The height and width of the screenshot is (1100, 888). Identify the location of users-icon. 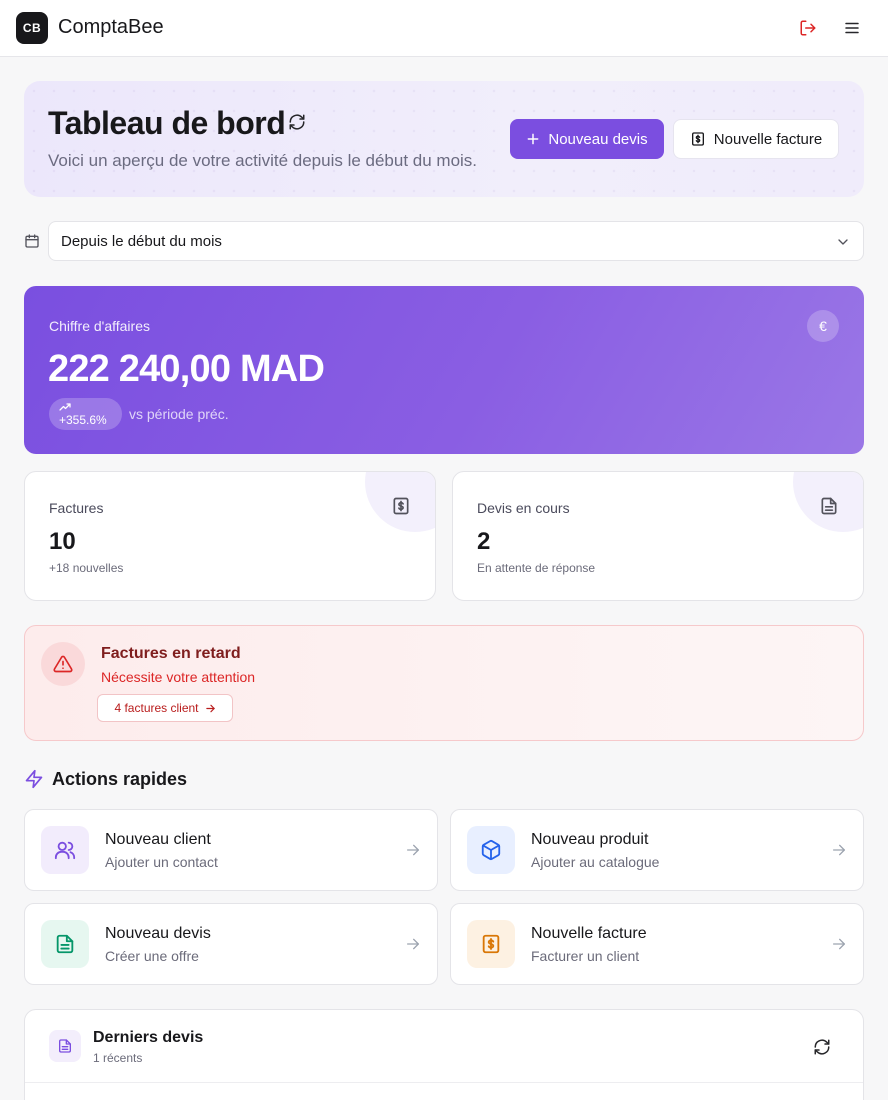
(65, 850).